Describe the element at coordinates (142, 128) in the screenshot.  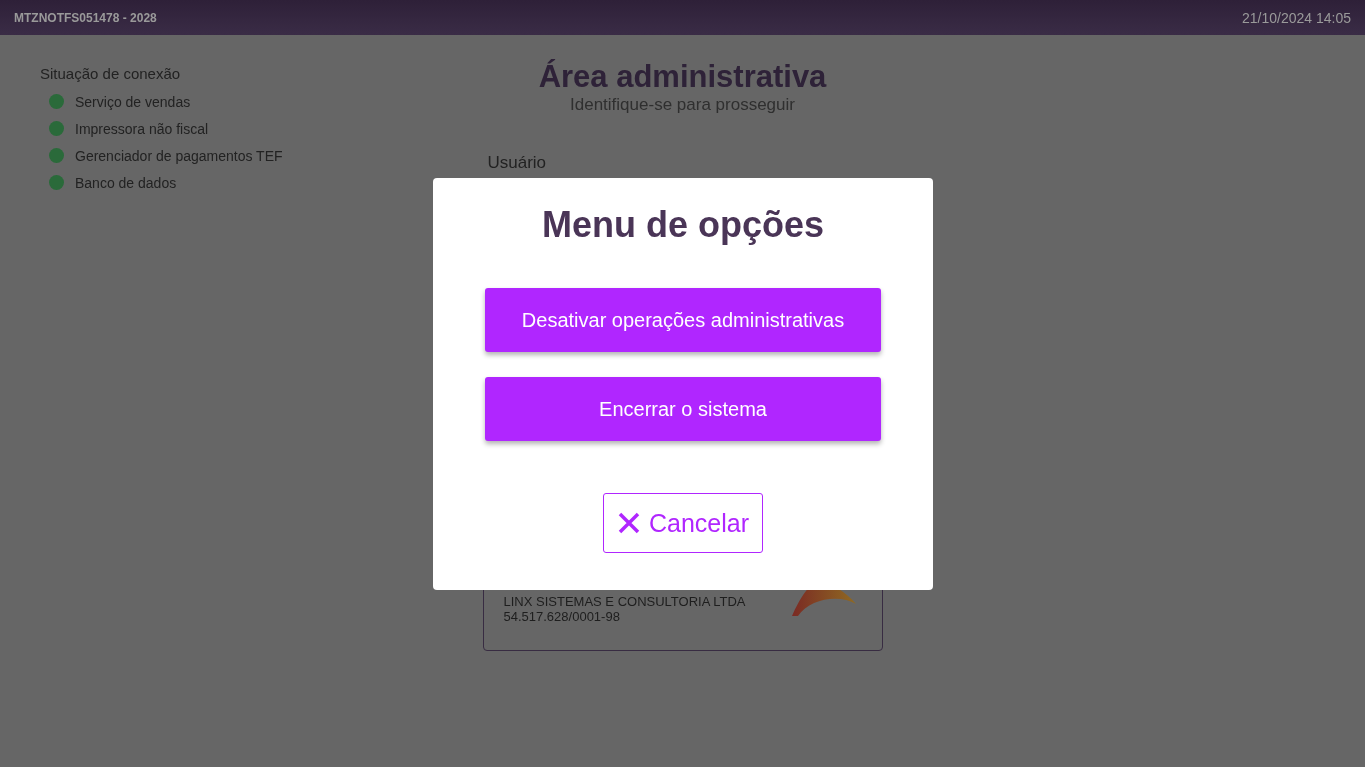
I see `status-label: Impressora não fiscal` at that location.